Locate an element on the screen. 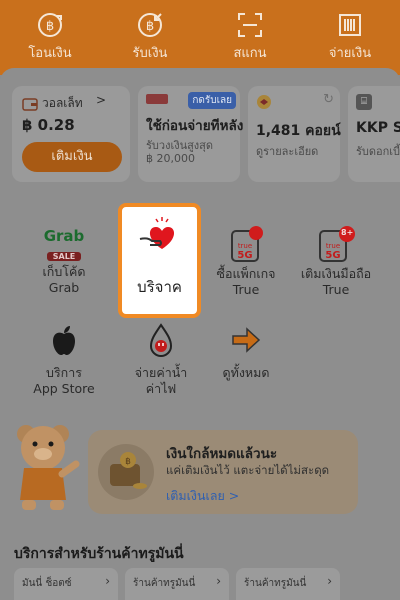 This screenshot has width=400, height=600. utilities-label1: จ่ายค่าน้ำ is located at coordinates (161, 372).